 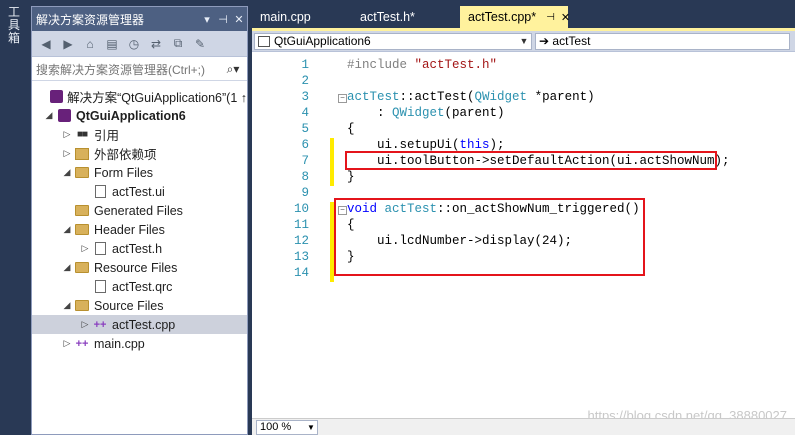 What do you see at coordinates (134, 44) in the screenshot?
I see `pending-changes-icon: ◷` at bounding box center [134, 44].